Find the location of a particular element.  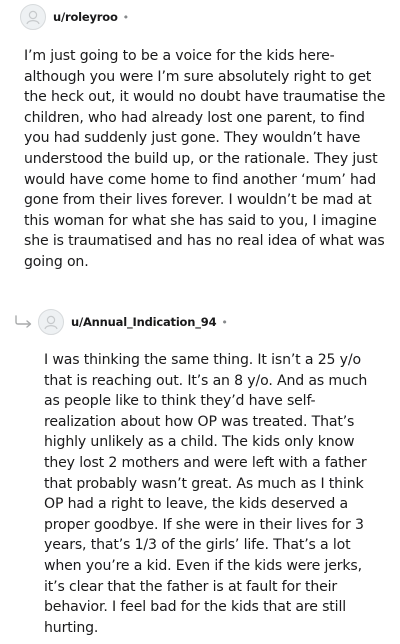

comment-header: u/roleyroo • is located at coordinates (200, 17).